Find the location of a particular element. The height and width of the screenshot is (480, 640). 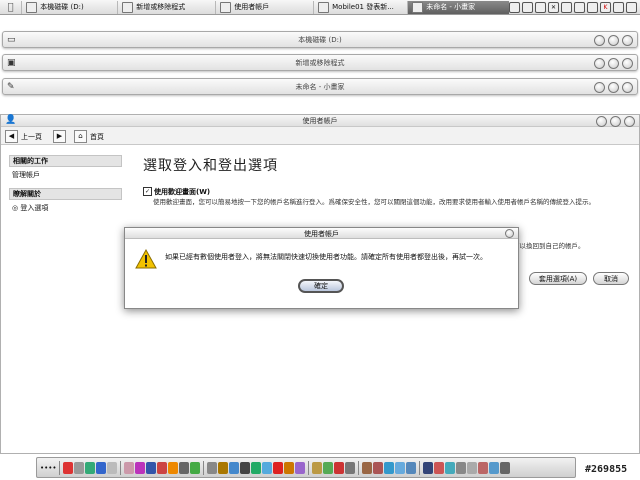

sidebar: 相關的工作 管理帳戶 瞭解關於 ◎ 登入選項 is located at coordinates (65, 195).